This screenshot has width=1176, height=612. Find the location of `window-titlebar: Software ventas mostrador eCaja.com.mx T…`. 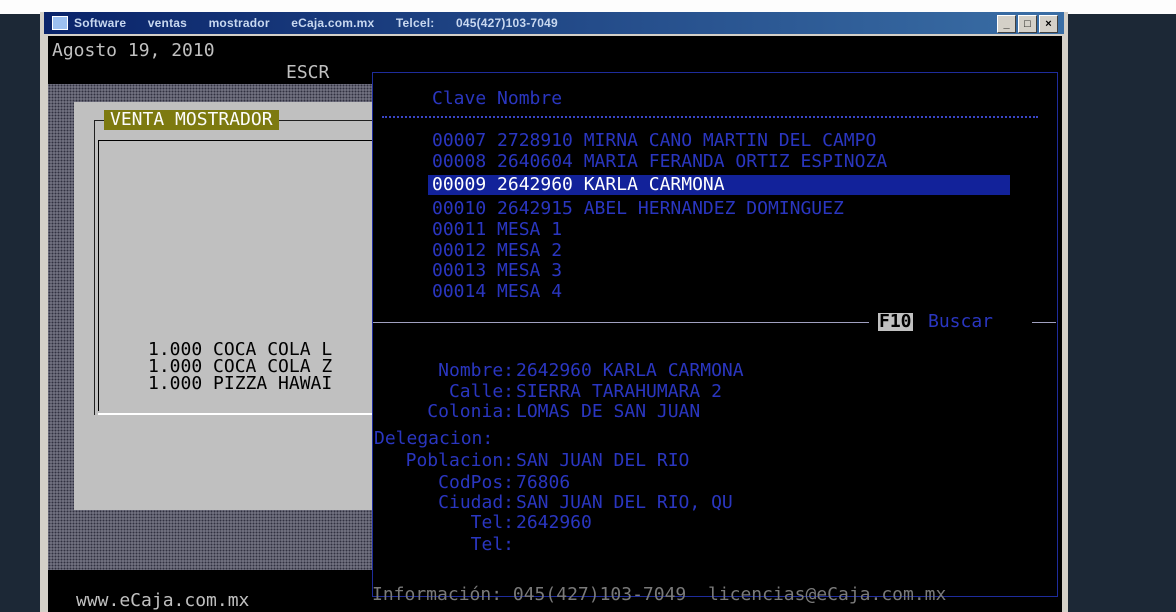

window-titlebar: Software ventas mostrador eCaja.com.mx T… is located at coordinates (554, 23).